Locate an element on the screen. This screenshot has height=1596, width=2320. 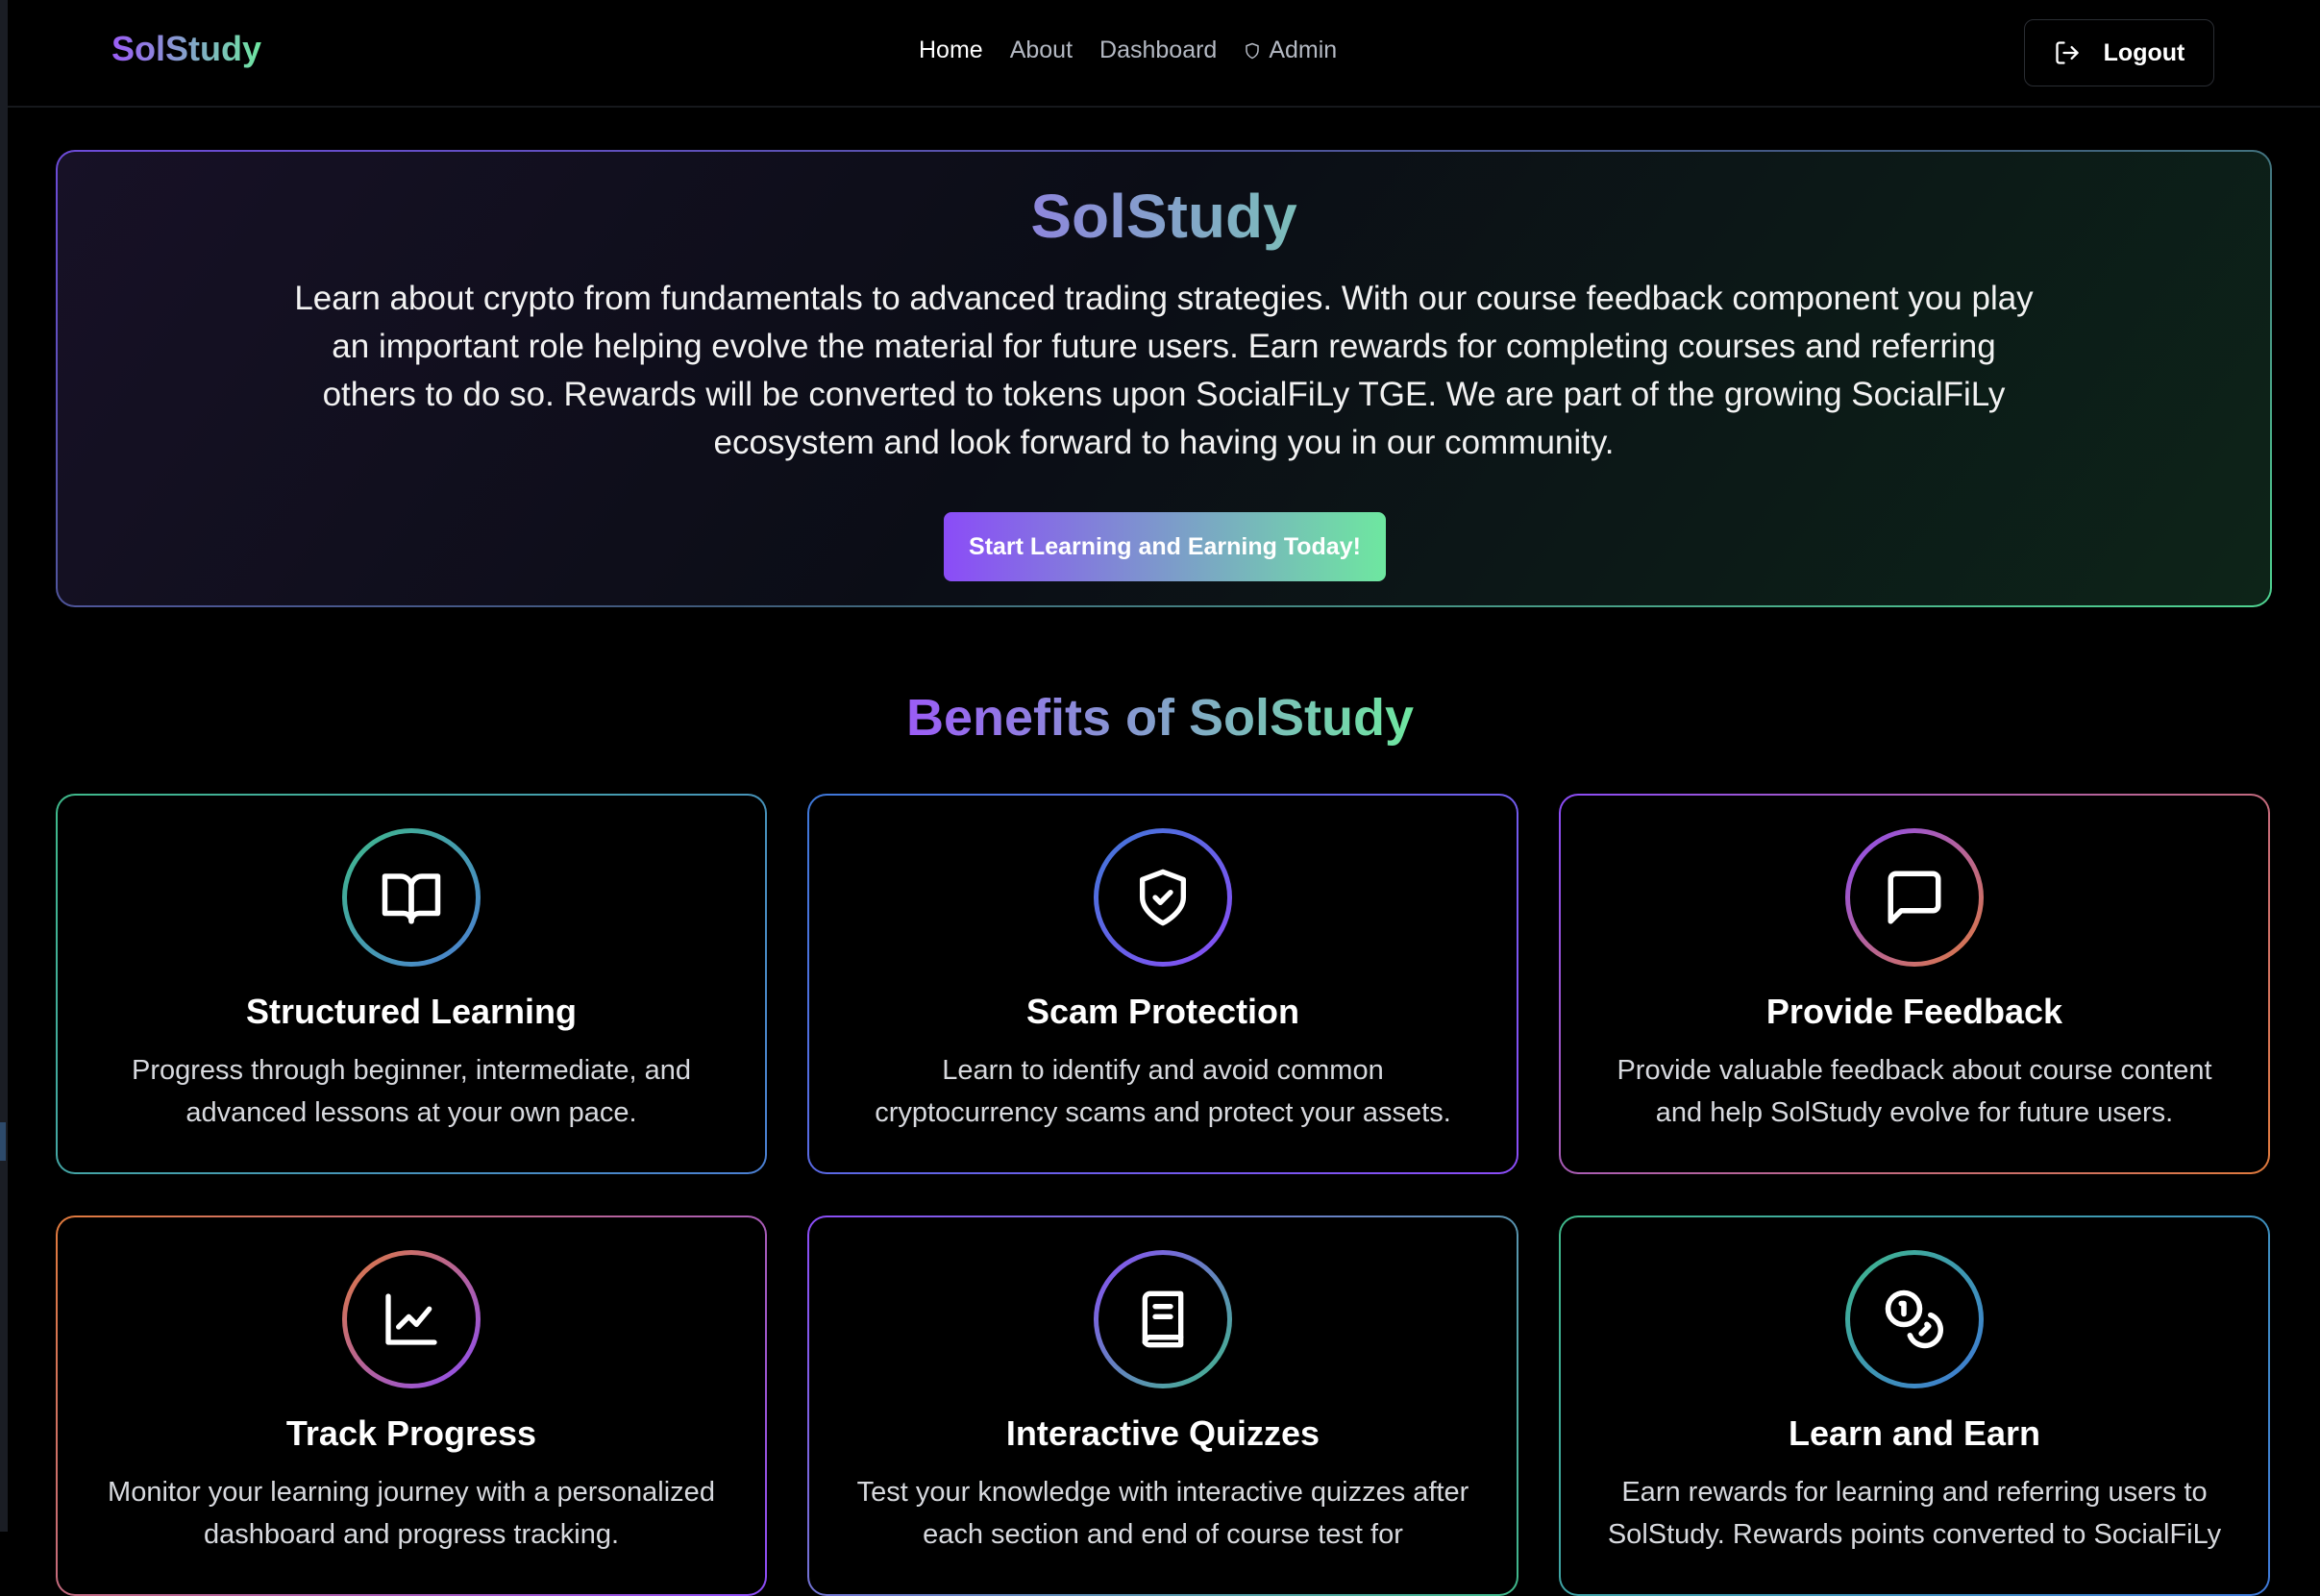
shield-outline-icon is located at coordinates (1253, 50).